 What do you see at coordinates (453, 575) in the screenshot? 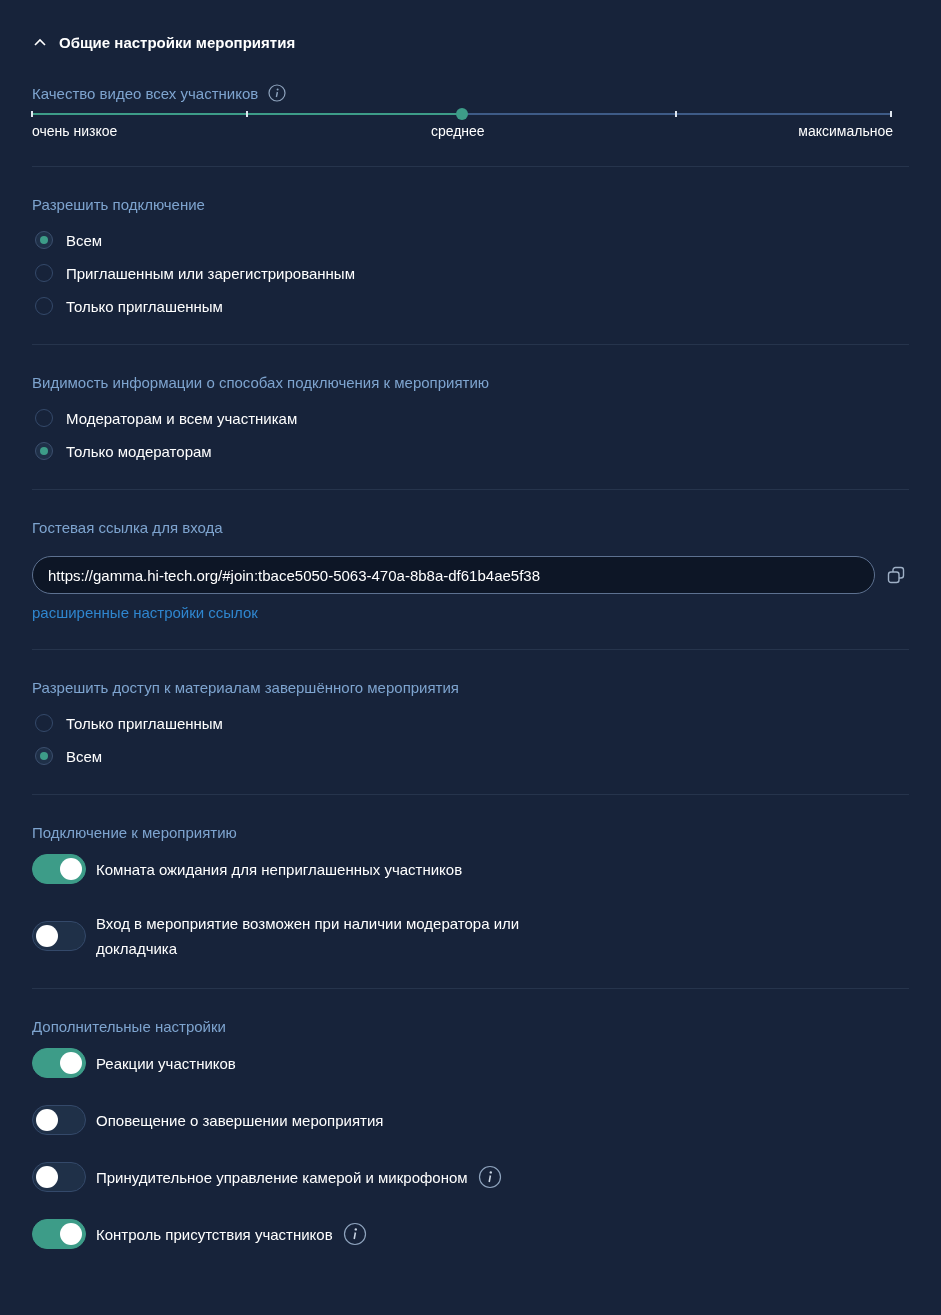
I see `link-field: https://gamma.hi-tech.org/#join:tbace5050-5063-470a-8b8a-df61b4ae5f38` at bounding box center [453, 575].